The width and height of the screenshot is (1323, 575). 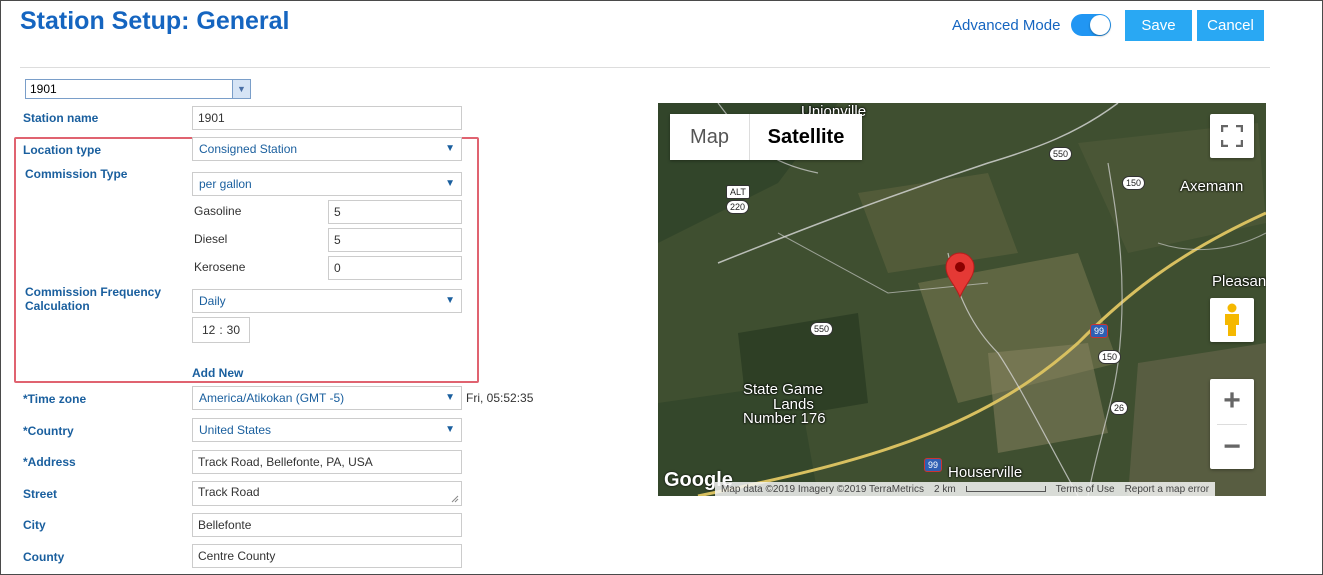 What do you see at coordinates (34, 525) in the screenshot?
I see `city-label: City` at bounding box center [34, 525].